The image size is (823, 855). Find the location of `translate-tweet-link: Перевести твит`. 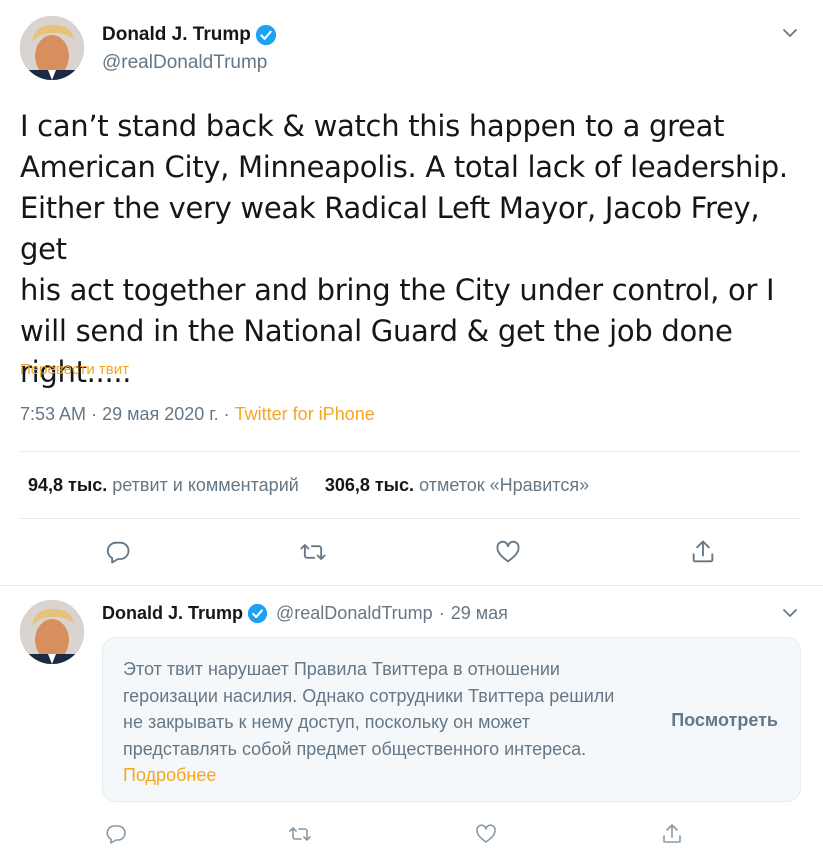

translate-tweet-link: Перевести твит is located at coordinates (74, 369).